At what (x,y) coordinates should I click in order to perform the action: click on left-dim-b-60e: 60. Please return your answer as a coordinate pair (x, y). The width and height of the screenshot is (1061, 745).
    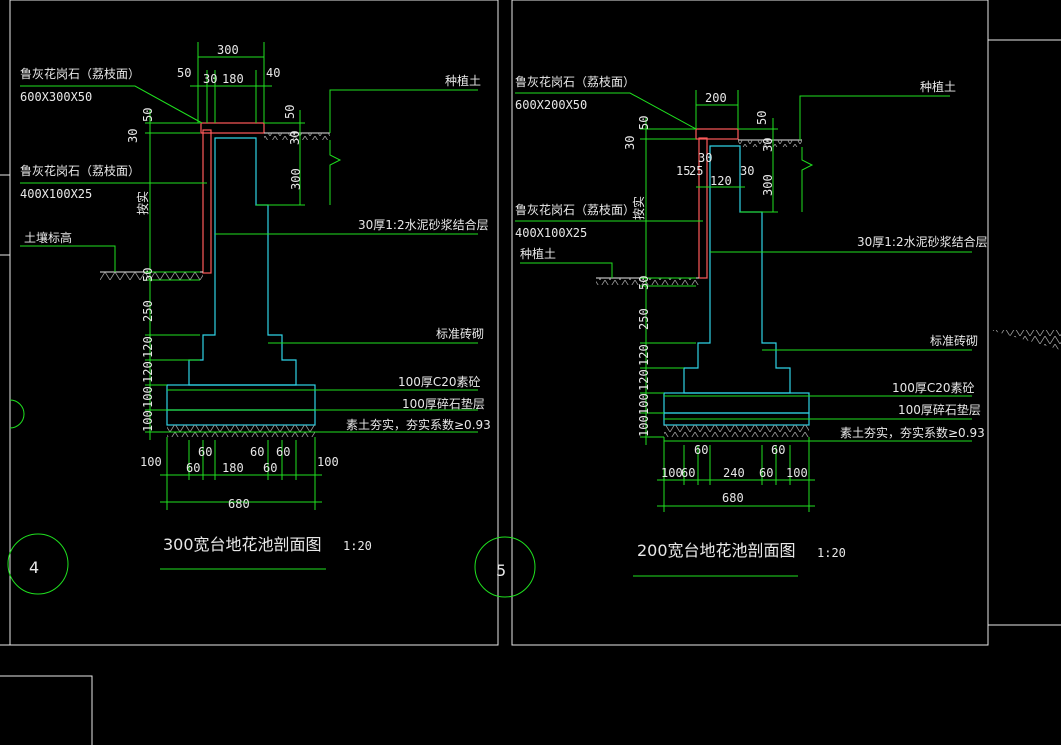
    Looking at the image, I should click on (270, 468).